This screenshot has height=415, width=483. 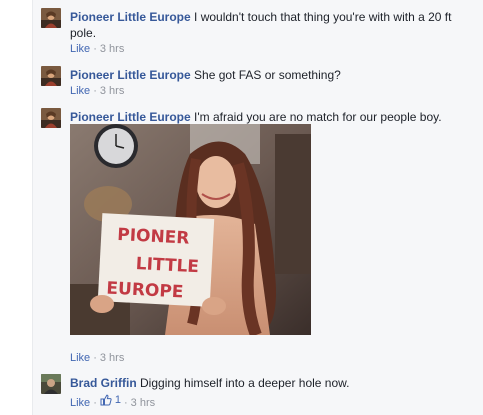 I want to click on comment-text: Digging himself into a deeper hole now., so click(x=245, y=383).